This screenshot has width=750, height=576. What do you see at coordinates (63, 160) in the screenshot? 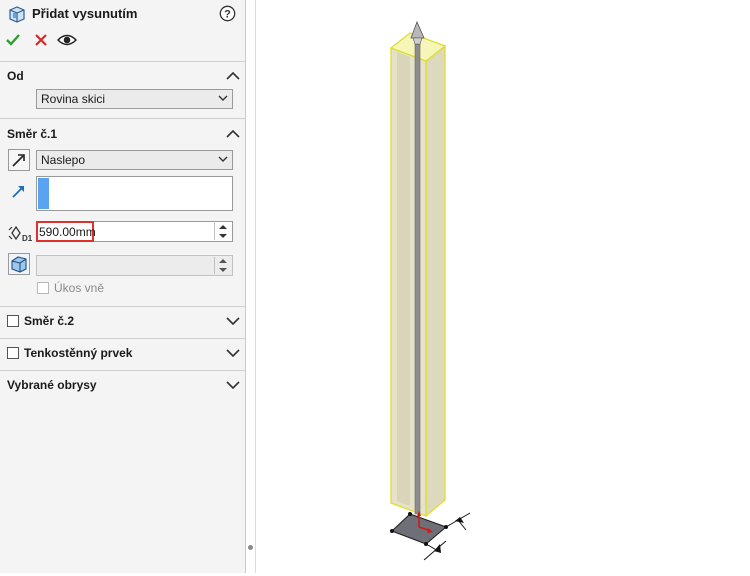
I see `end-condition-value: Naslepo` at bounding box center [63, 160].